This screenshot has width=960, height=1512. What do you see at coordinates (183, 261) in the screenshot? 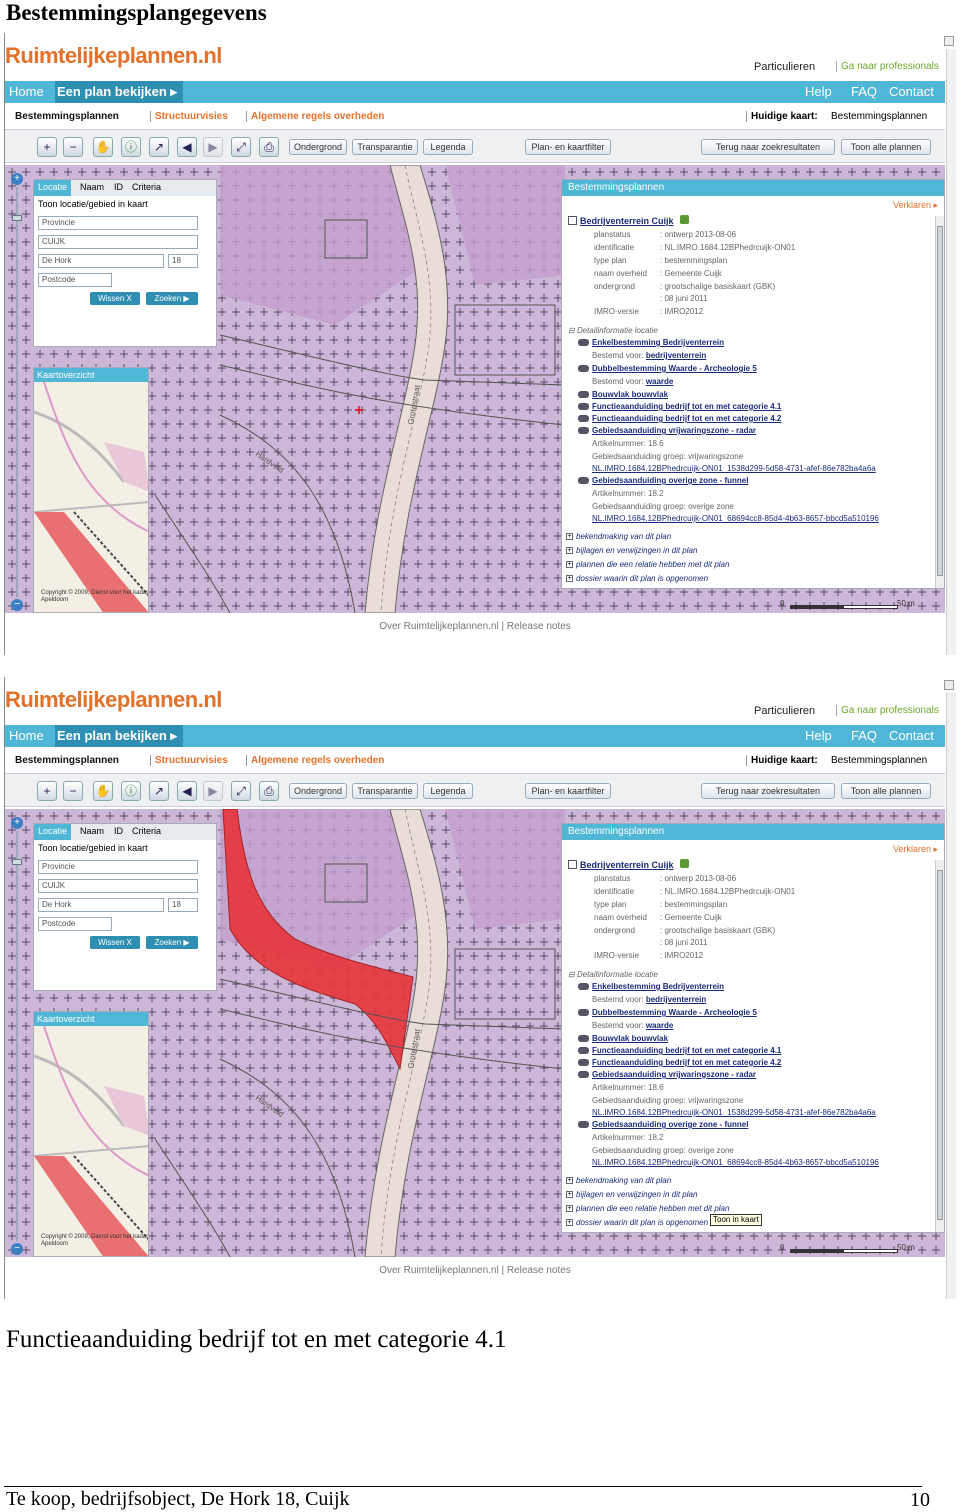
I see `housenumber-field: 18` at bounding box center [183, 261].